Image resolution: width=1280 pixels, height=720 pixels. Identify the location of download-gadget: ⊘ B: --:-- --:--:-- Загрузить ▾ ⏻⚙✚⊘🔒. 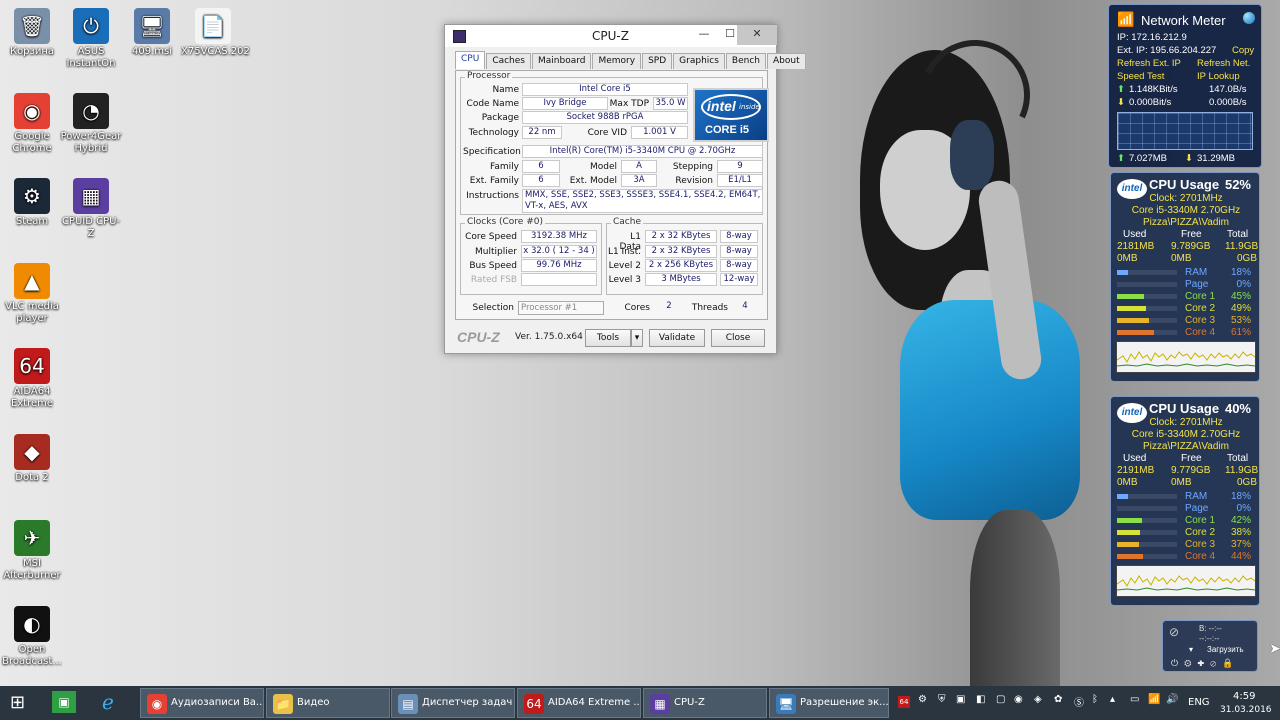
(1210, 646).